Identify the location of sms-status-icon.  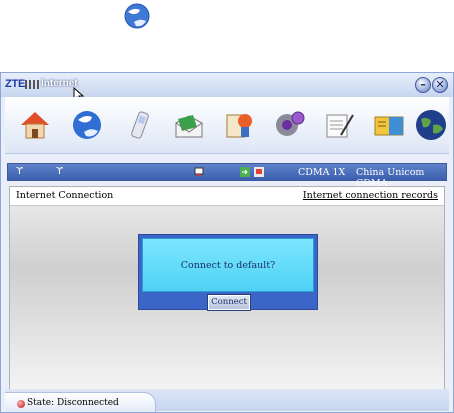
(259, 172).